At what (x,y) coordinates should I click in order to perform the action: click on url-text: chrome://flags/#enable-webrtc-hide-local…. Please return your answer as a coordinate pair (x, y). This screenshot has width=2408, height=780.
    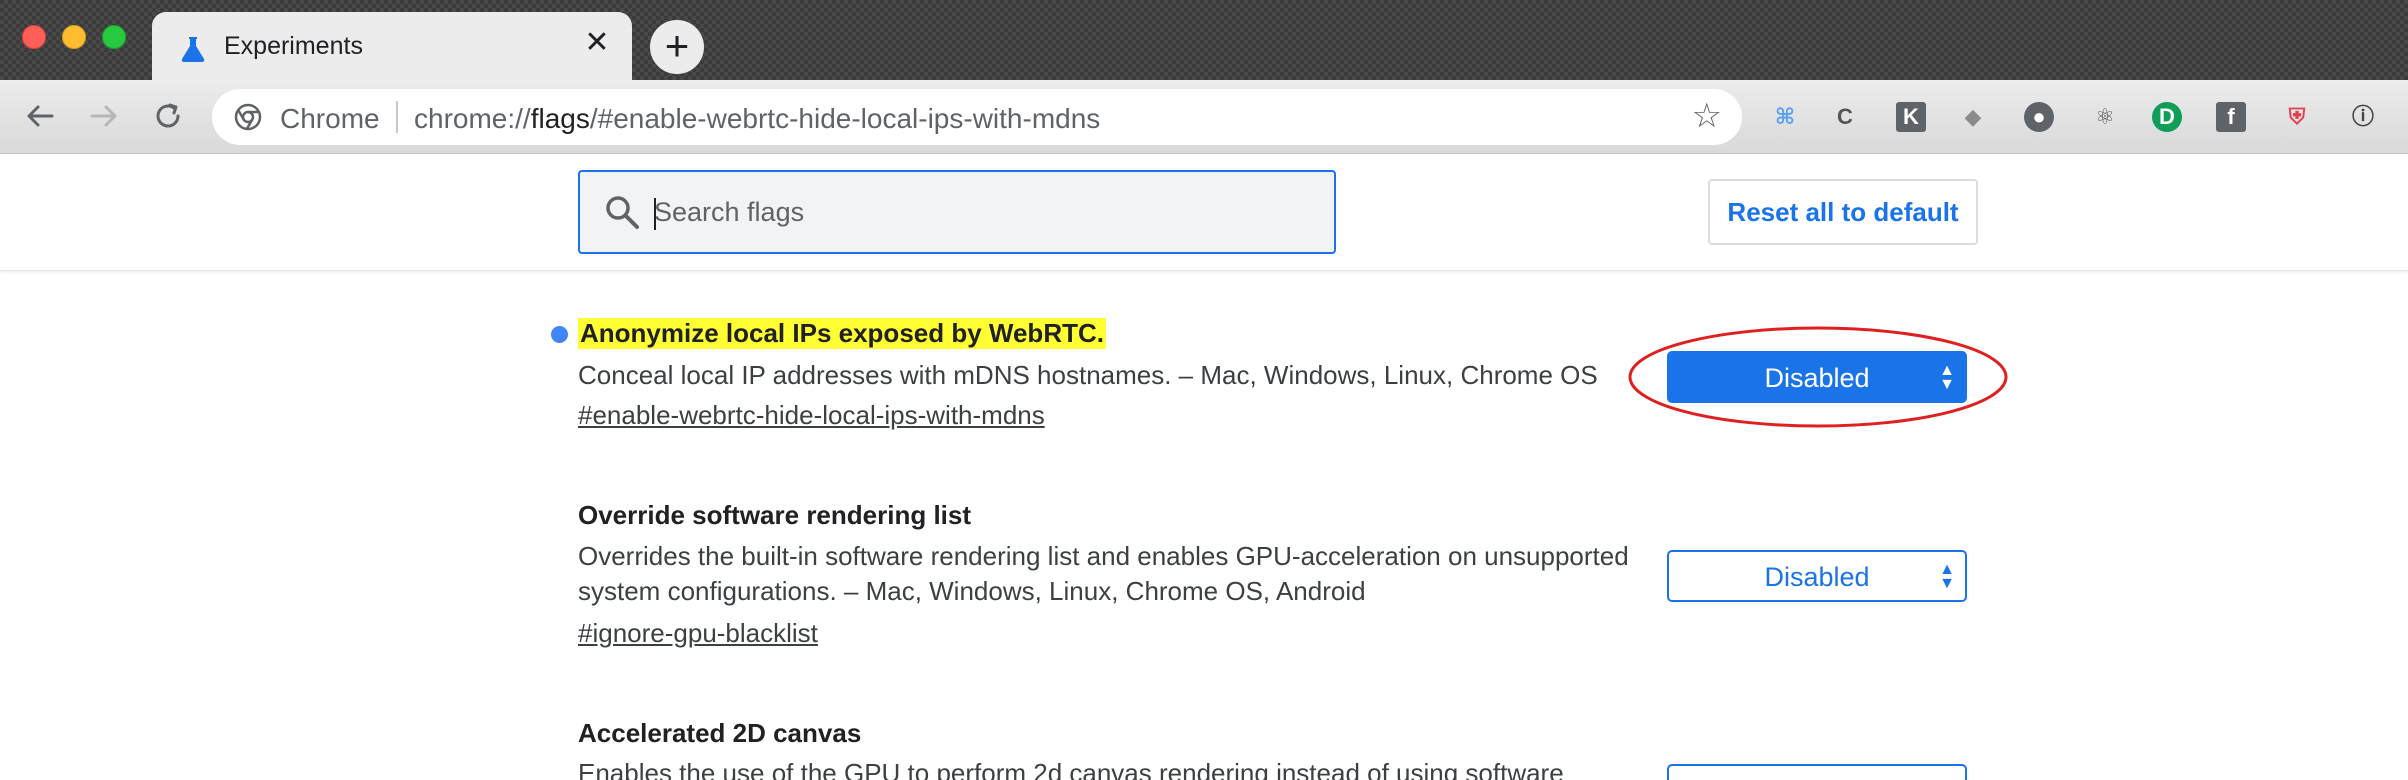
    Looking at the image, I should click on (757, 119).